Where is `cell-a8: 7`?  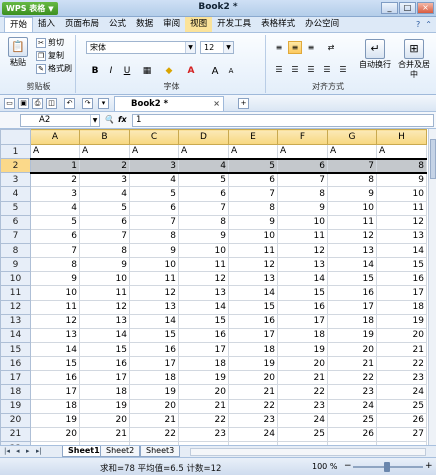
cell-a8: 7 is located at coordinates (55, 250).